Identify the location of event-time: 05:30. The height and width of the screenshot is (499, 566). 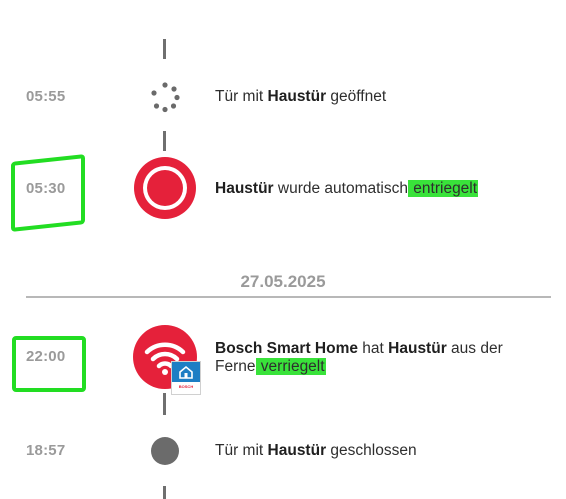
(46, 188).